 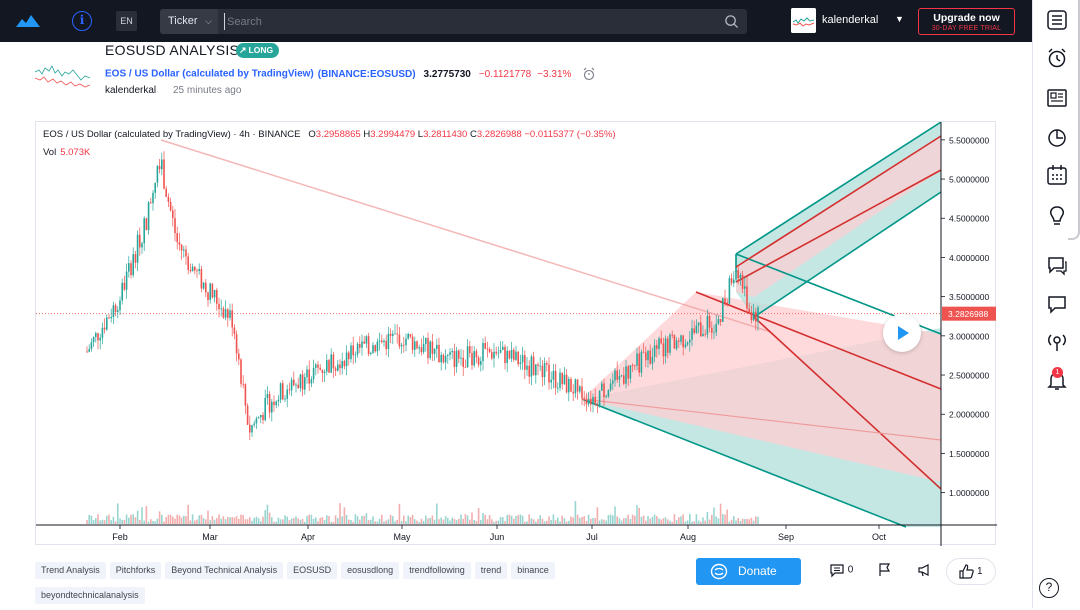 What do you see at coordinates (491, 570) in the screenshot?
I see `tag-item: trend` at bounding box center [491, 570].